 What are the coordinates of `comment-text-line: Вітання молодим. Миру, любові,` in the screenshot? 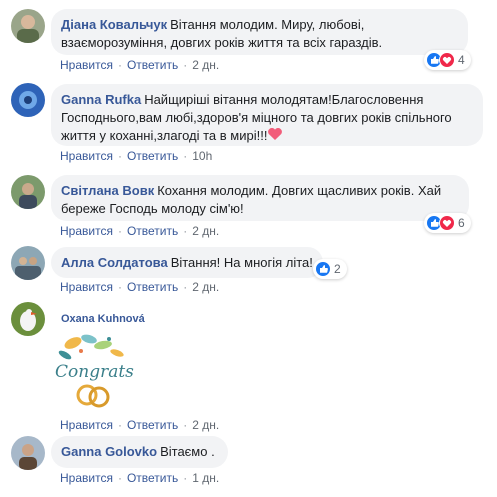 It's located at (267, 24).